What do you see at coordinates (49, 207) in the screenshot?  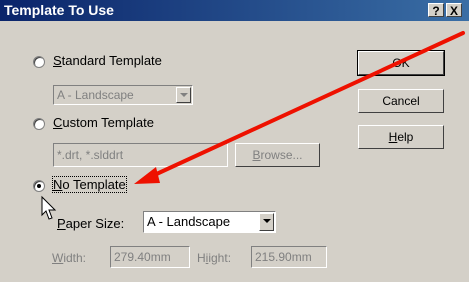 I see `mouse-pointer-icon` at bounding box center [49, 207].